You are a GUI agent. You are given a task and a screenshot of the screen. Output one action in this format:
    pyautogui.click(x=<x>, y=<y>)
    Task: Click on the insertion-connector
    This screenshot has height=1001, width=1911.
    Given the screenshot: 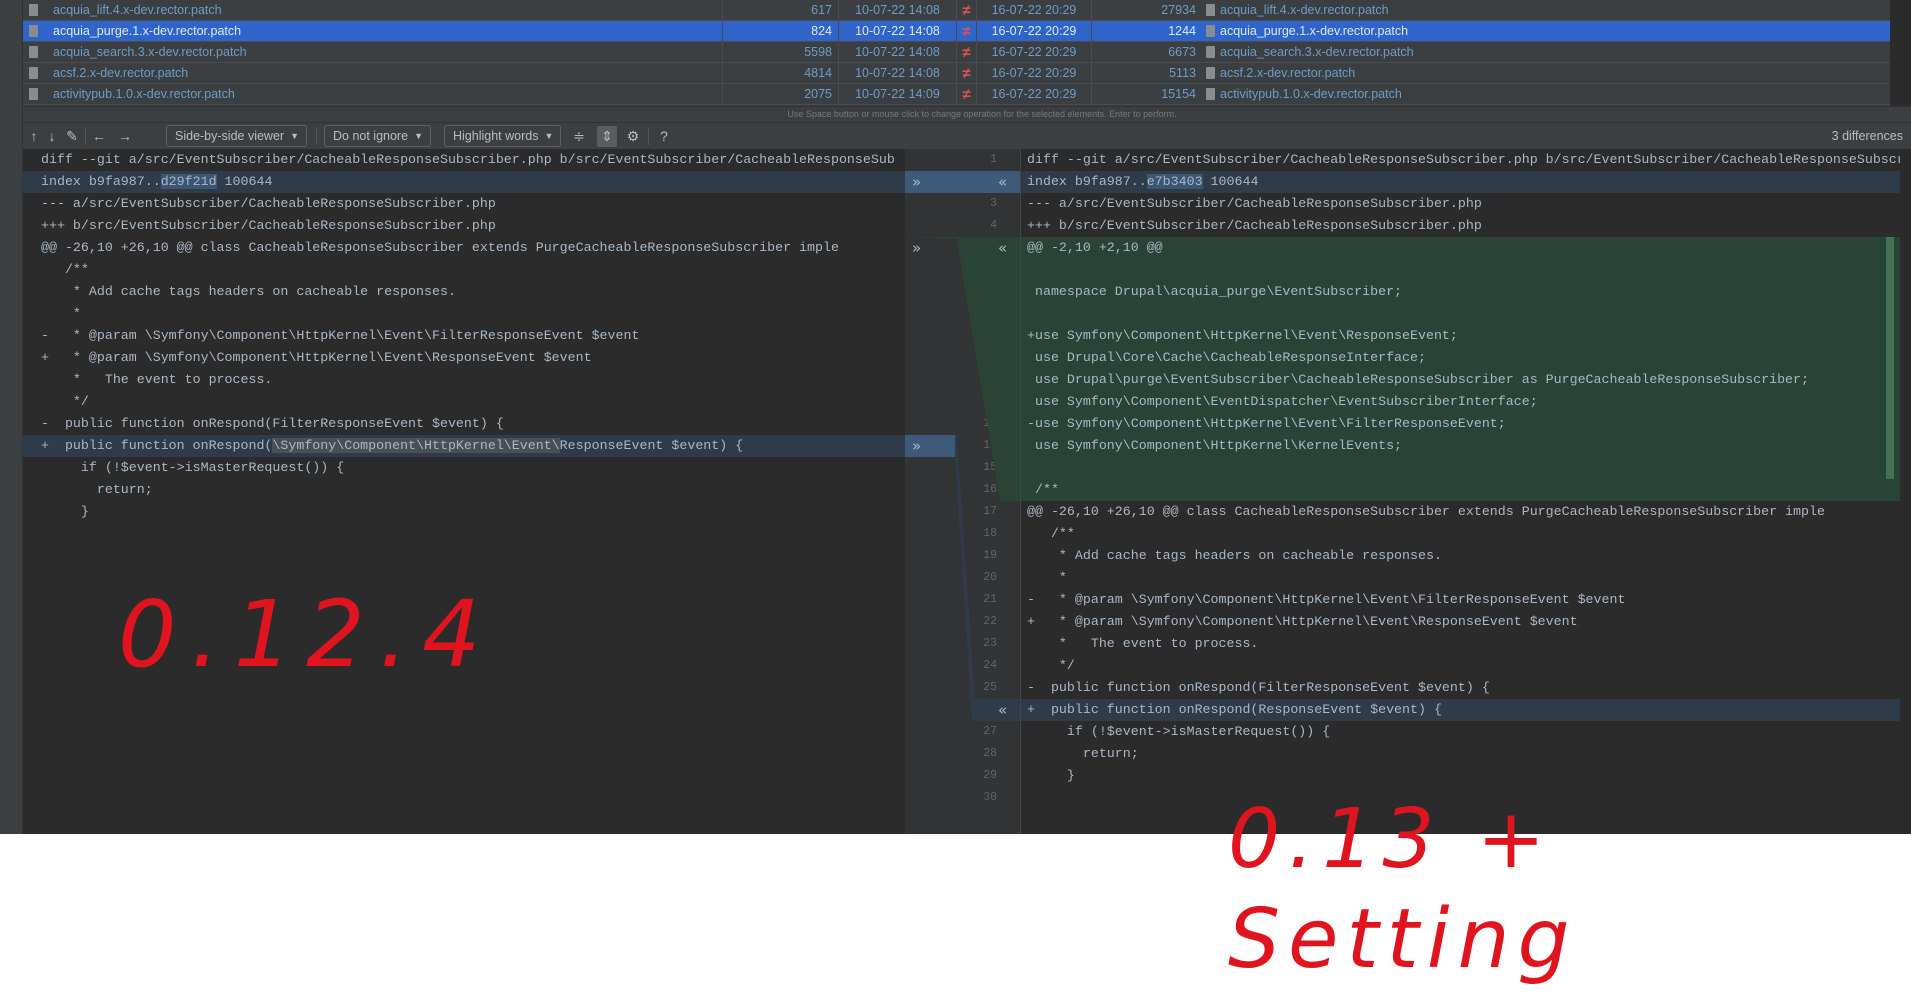 What is the action you would take?
    pyautogui.click(x=962, y=369)
    